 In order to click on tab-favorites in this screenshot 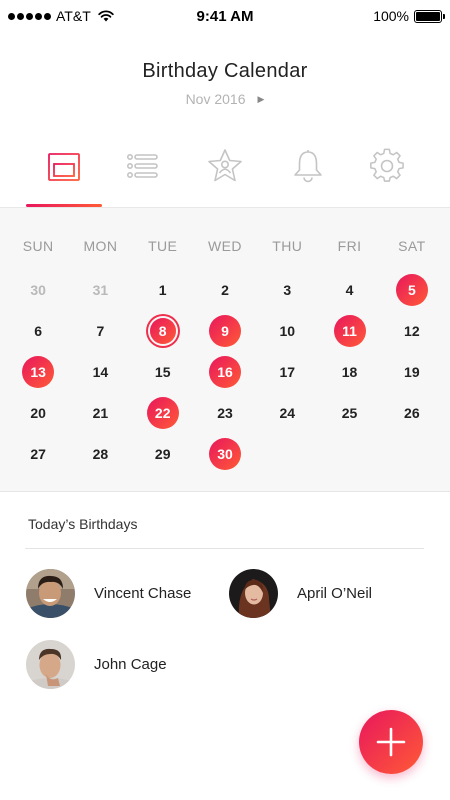, I will do `click(225, 173)`.